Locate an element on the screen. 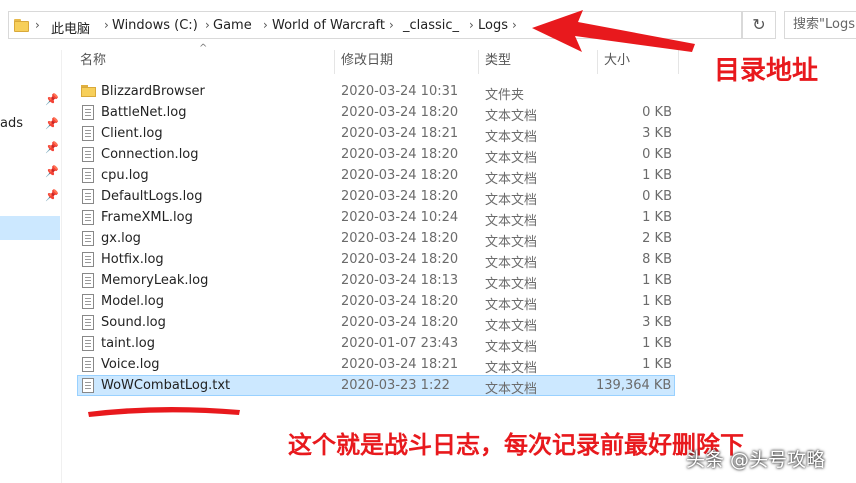 This screenshot has width=856, height=483. watermark: 头条 @头号攻略 is located at coordinates (756, 460).